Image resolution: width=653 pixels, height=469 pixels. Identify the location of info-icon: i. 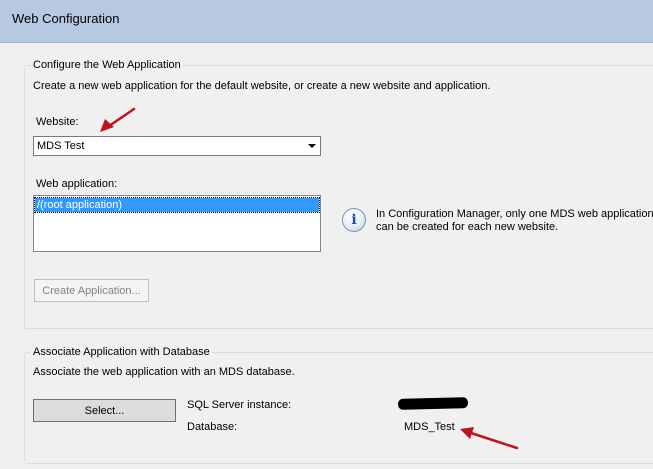
(354, 220).